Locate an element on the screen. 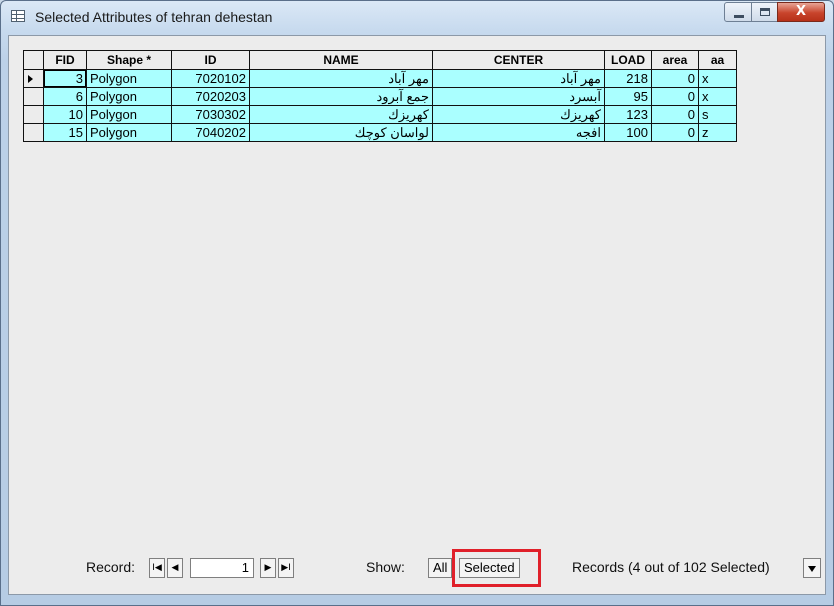  show-label: Show: is located at coordinates (385, 567).